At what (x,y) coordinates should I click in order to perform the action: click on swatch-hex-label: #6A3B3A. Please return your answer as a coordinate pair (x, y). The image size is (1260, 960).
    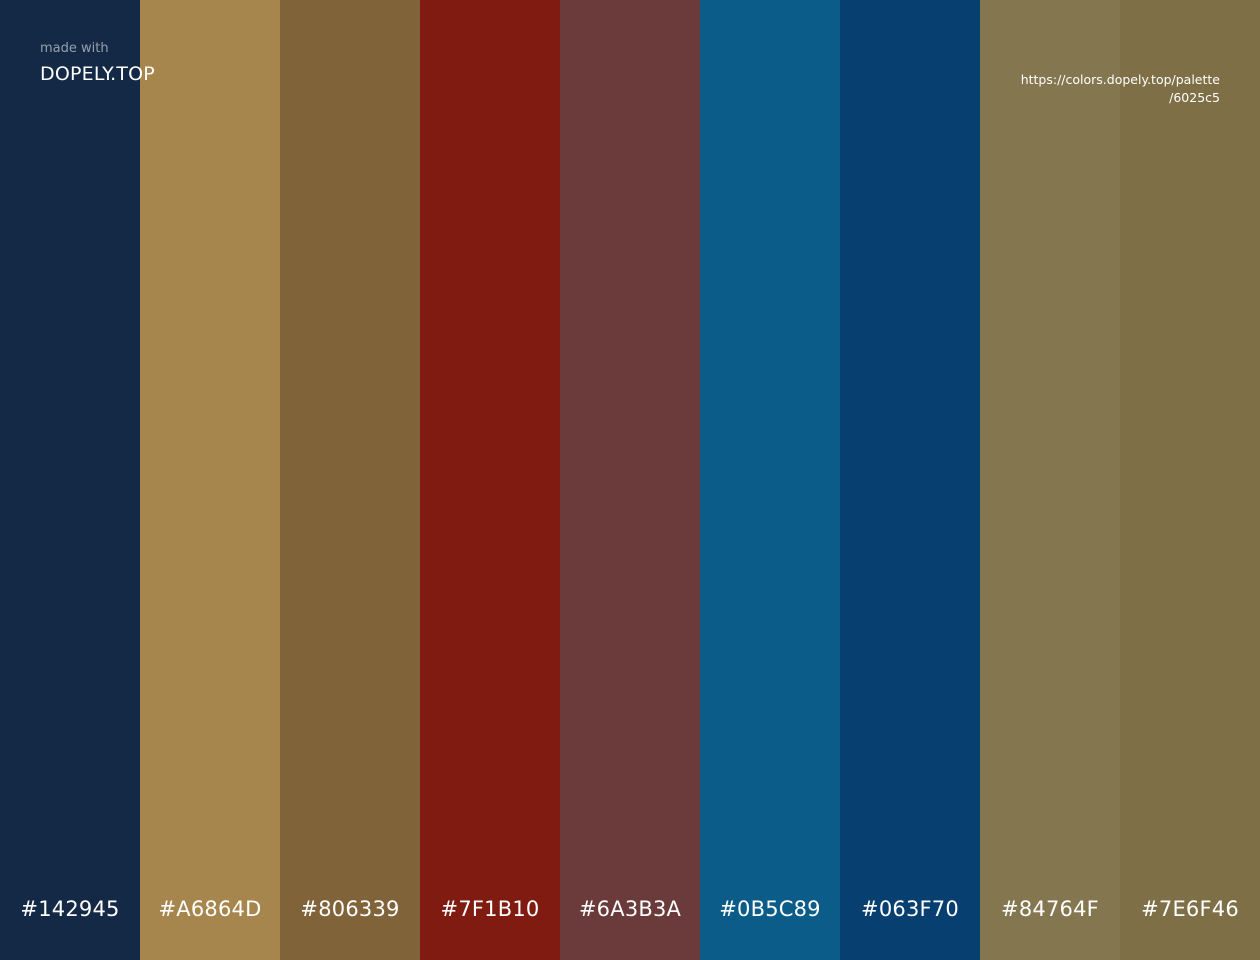
    Looking at the image, I should click on (630, 909).